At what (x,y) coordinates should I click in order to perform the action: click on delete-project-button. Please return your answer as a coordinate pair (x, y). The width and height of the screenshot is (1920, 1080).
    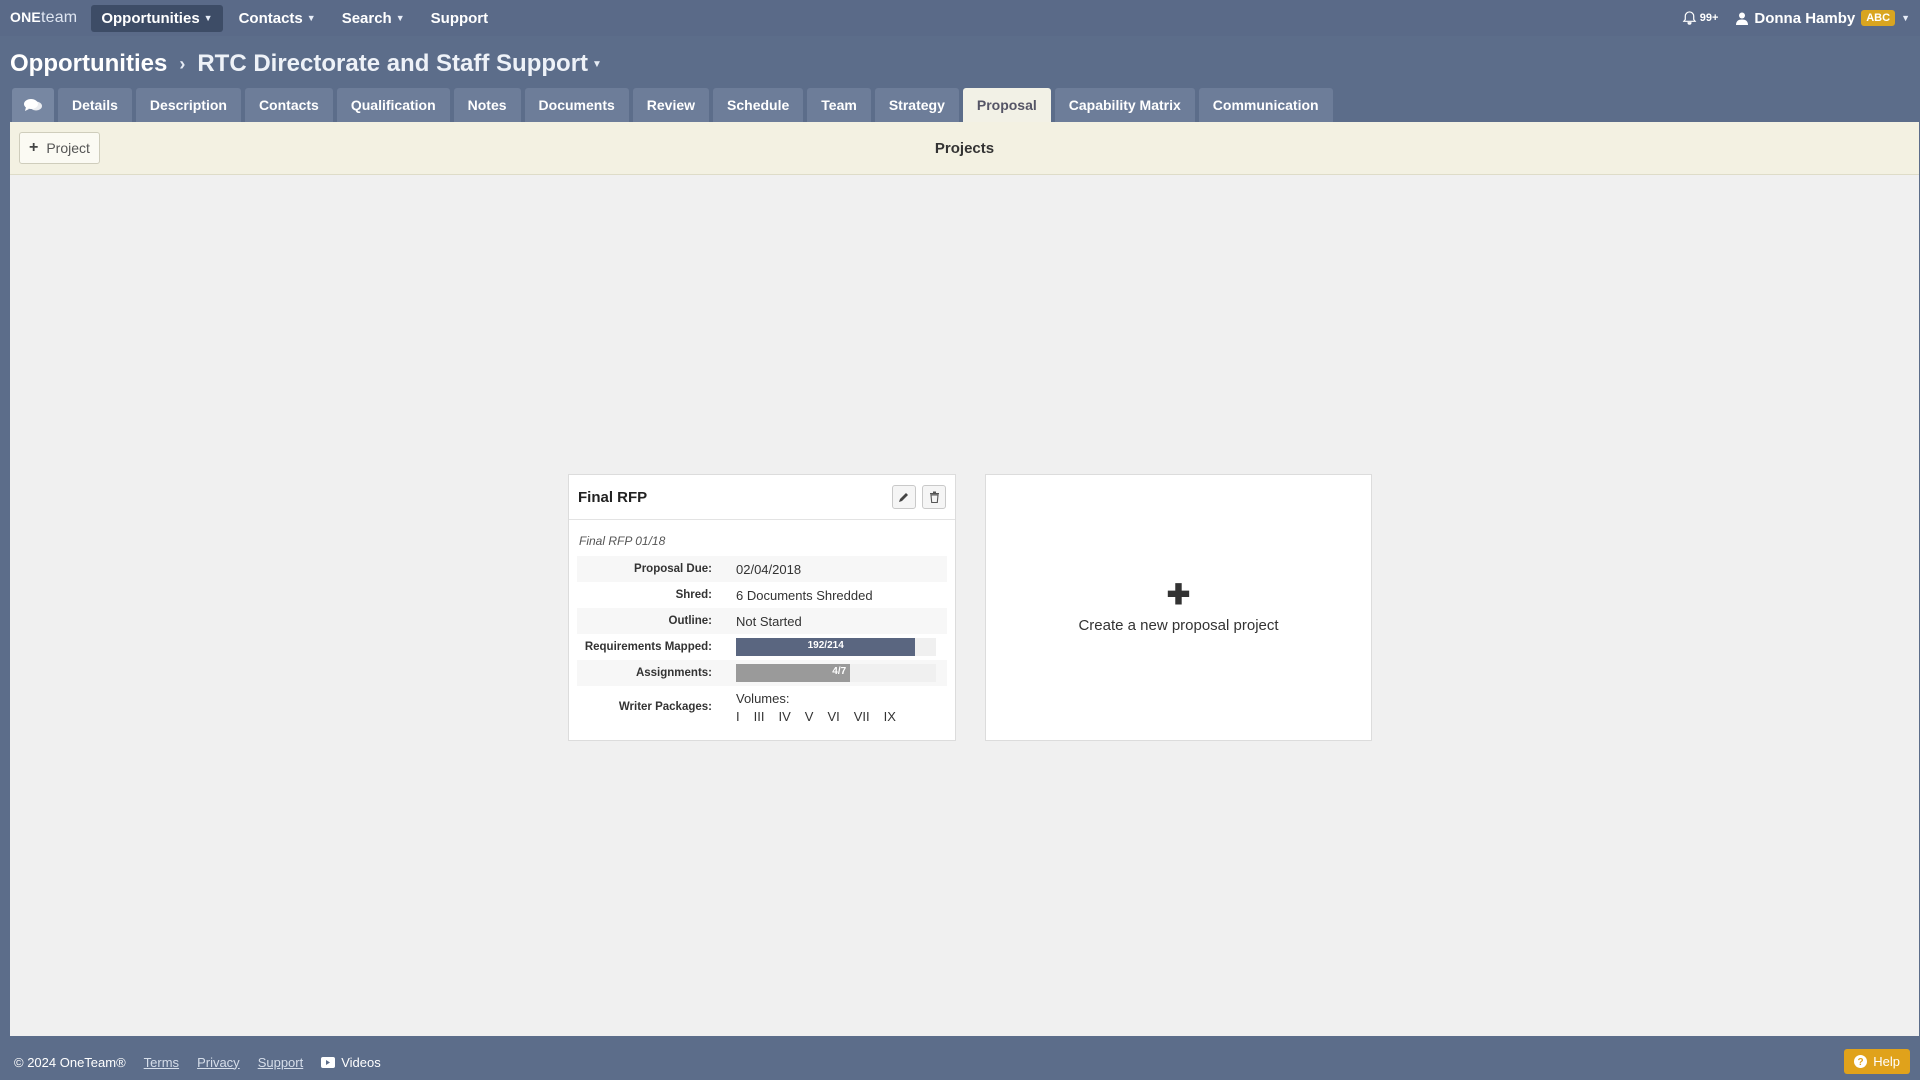
    Looking at the image, I should click on (934, 497).